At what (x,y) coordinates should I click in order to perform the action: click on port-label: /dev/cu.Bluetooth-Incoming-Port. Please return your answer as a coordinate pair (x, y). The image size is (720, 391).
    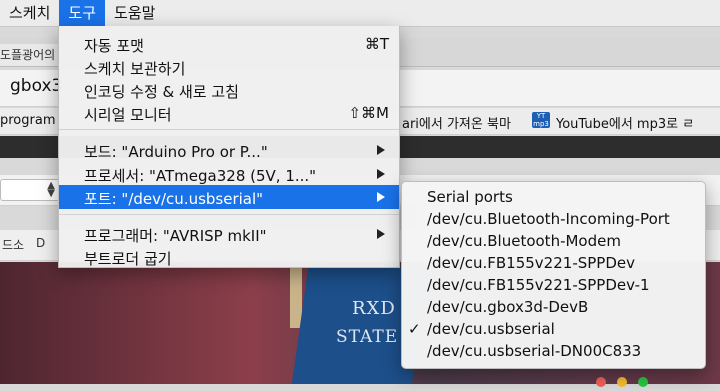
    Looking at the image, I should click on (548, 219).